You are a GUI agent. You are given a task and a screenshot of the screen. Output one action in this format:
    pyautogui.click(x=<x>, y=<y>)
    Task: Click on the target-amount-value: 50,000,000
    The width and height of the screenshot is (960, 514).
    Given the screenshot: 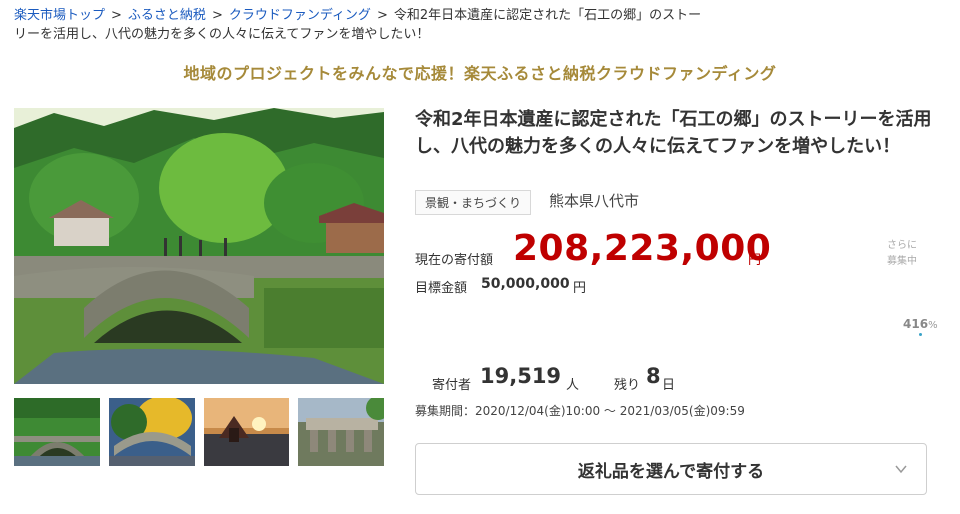 What is the action you would take?
    pyautogui.click(x=525, y=284)
    